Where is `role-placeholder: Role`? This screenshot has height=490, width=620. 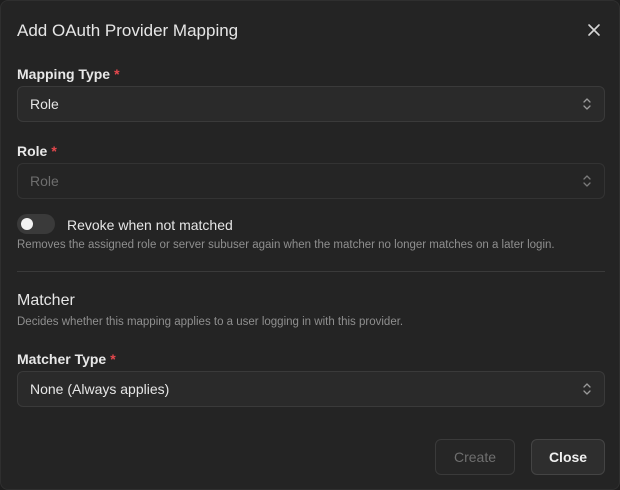
role-placeholder: Role is located at coordinates (44, 181).